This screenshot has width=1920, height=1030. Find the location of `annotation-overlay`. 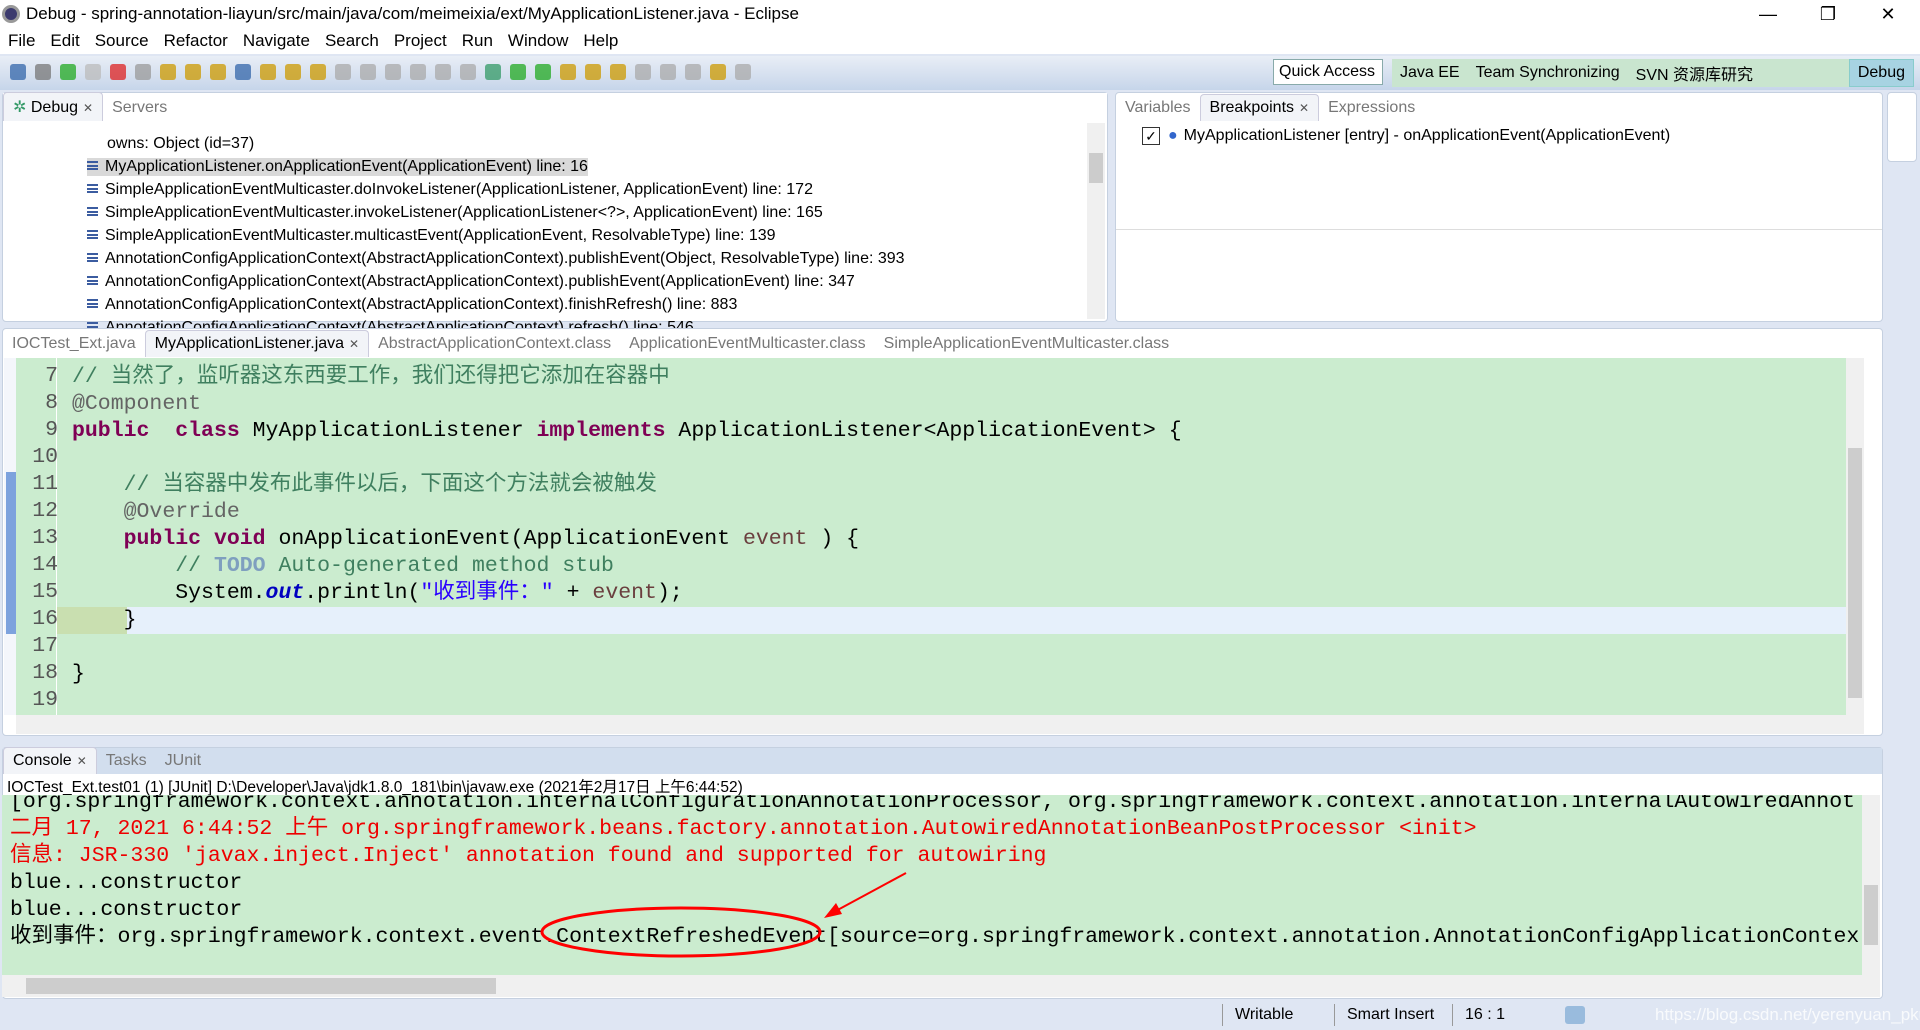

annotation-overlay is located at coordinates (723, 915).